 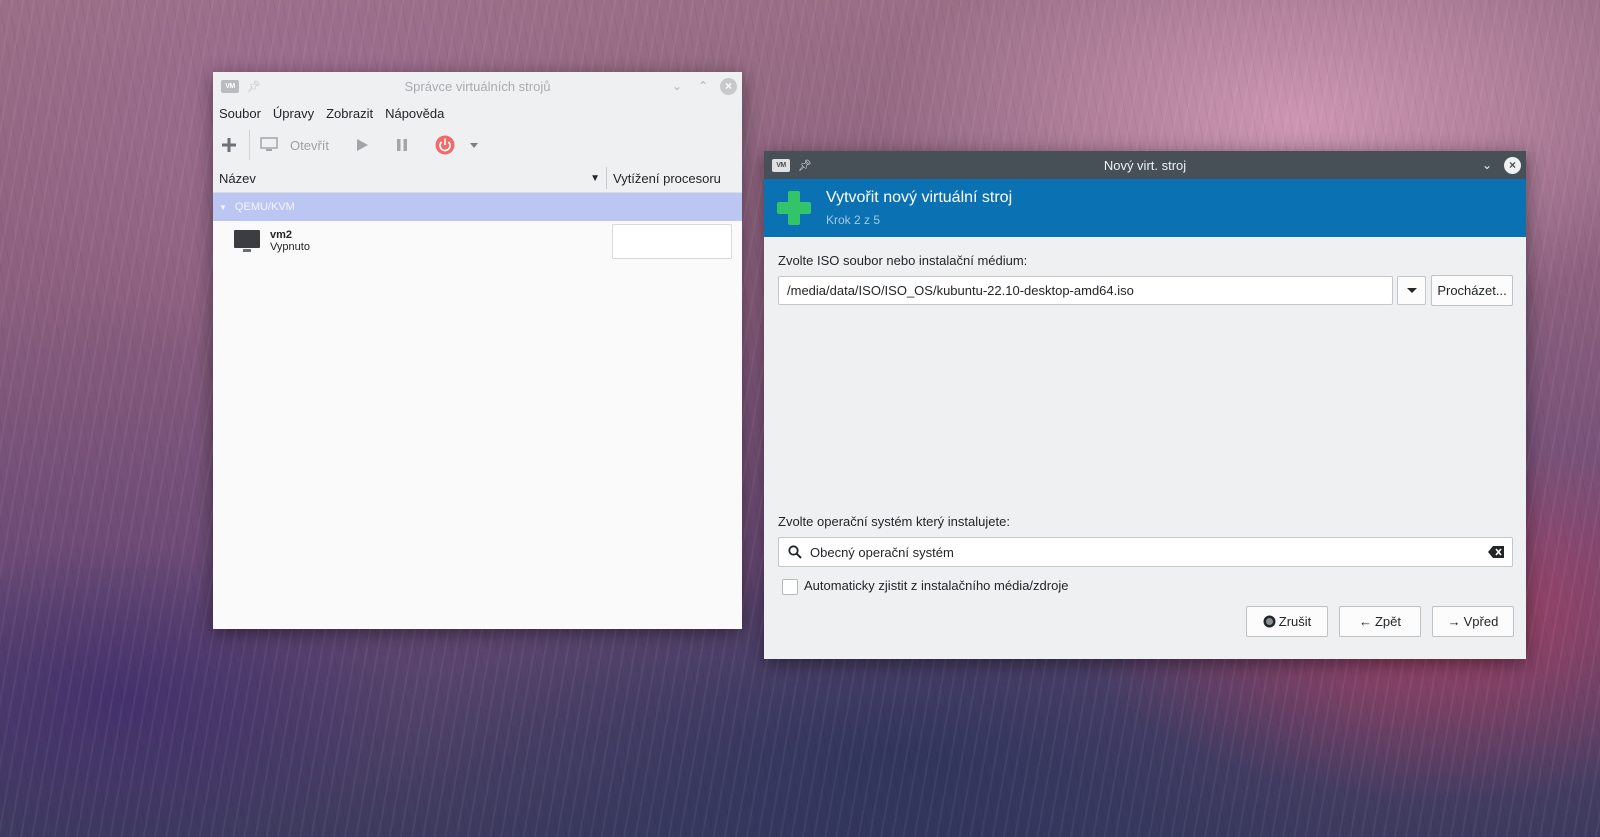 What do you see at coordinates (853, 220) in the screenshot?
I see `wizard-step: Krok 2 z 5` at bounding box center [853, 220].